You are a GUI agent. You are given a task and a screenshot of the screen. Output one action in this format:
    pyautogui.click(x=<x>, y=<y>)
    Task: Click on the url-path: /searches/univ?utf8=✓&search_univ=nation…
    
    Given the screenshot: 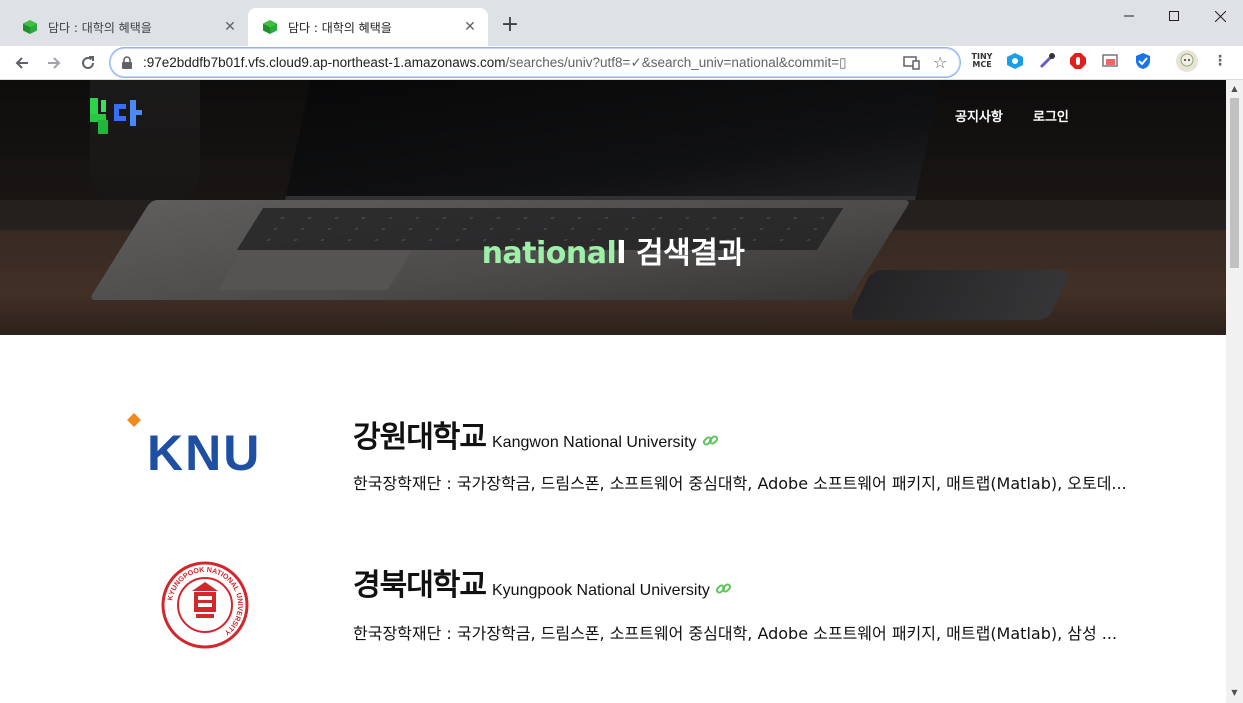 What is the action you would take?
    pyautogui.click(x=676, y=62)
    